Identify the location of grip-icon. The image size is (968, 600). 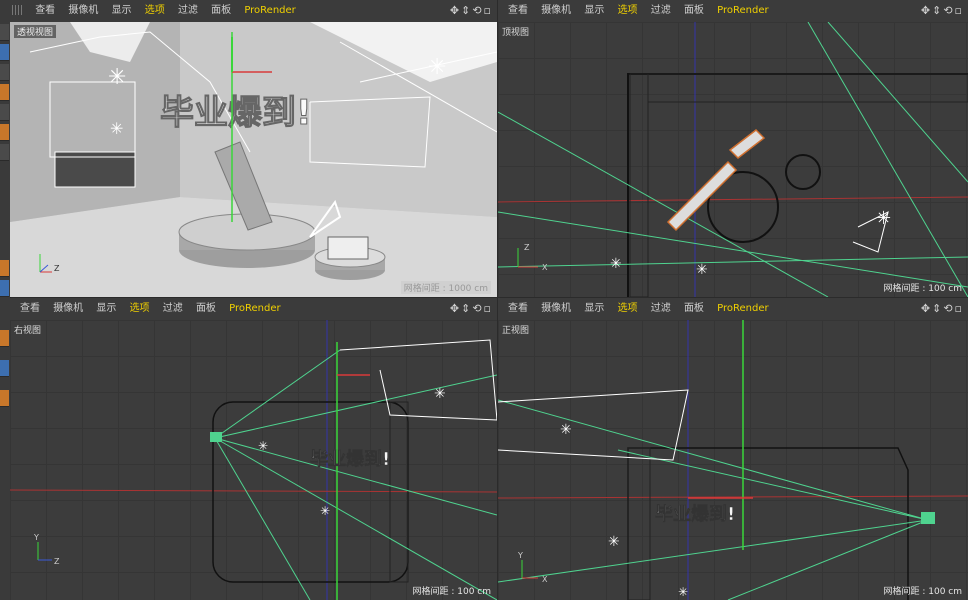
(17, 10).